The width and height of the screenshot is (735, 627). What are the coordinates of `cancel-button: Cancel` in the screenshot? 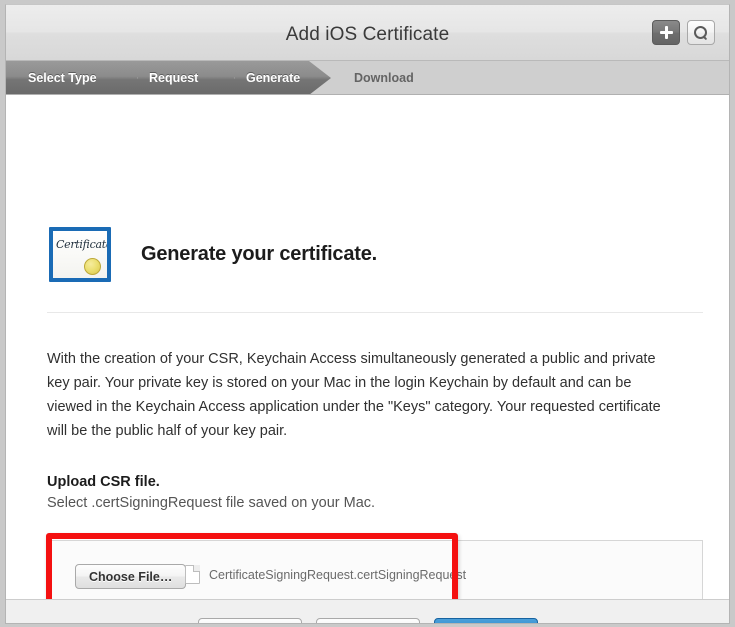 It's located at (249, 620).